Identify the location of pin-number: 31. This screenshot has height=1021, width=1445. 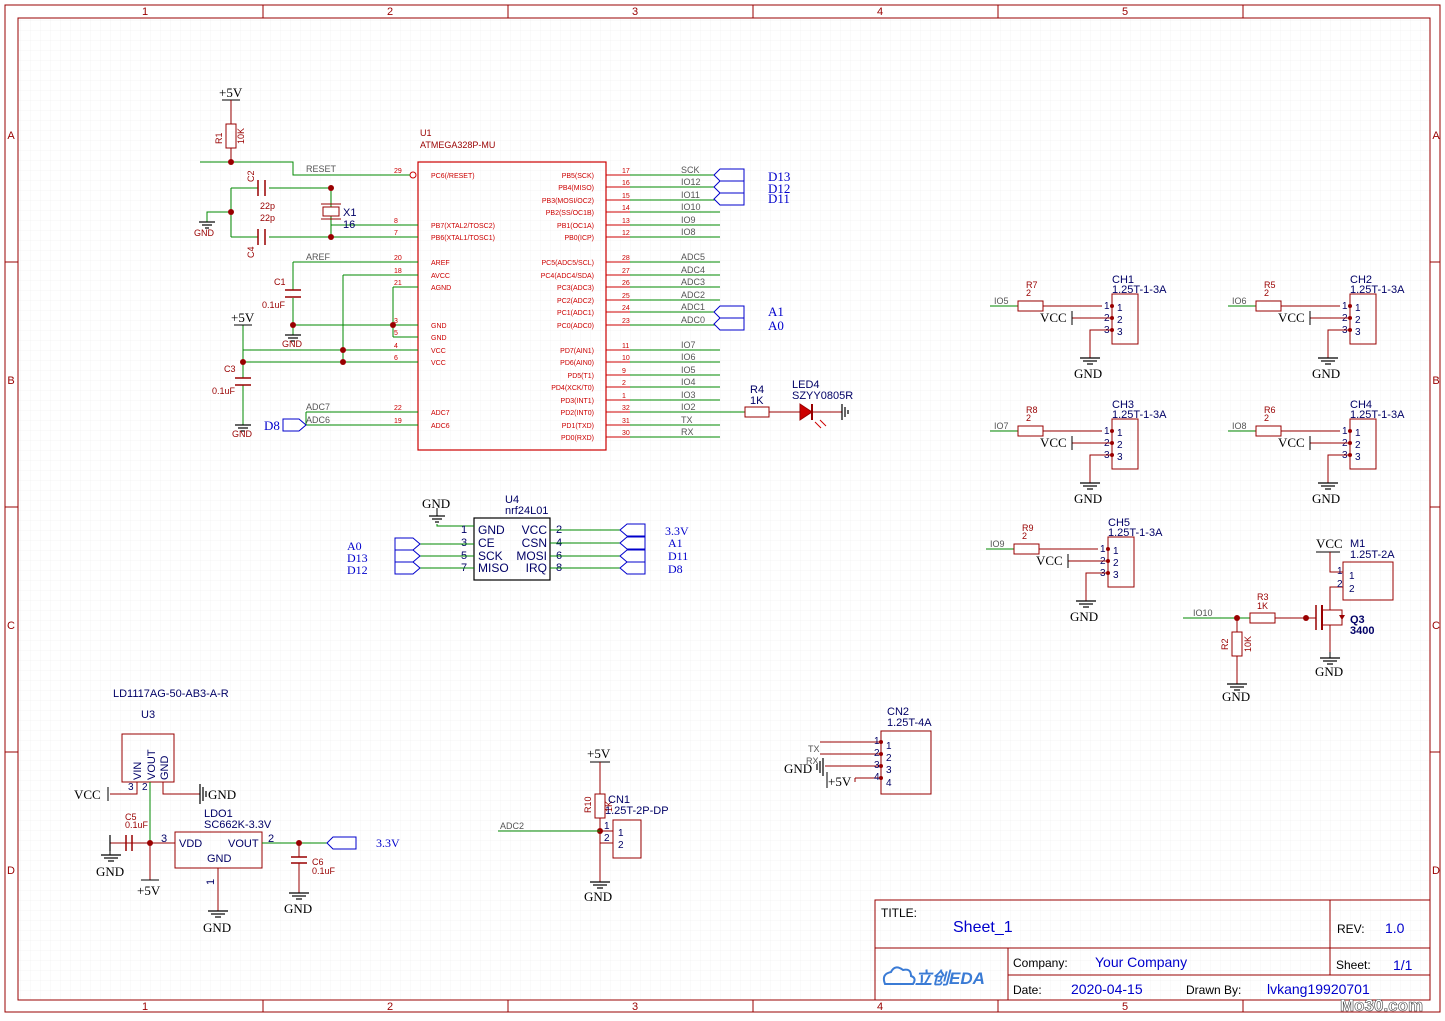
(626, 421).